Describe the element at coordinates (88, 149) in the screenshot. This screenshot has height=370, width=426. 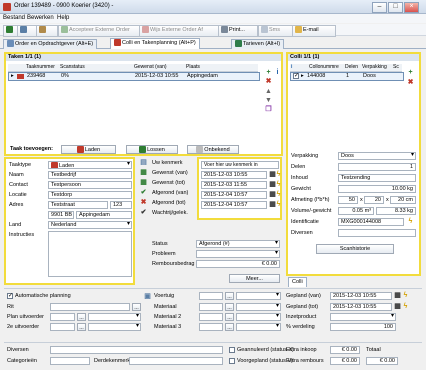
I see `add-laden-button: Laden` at that location.